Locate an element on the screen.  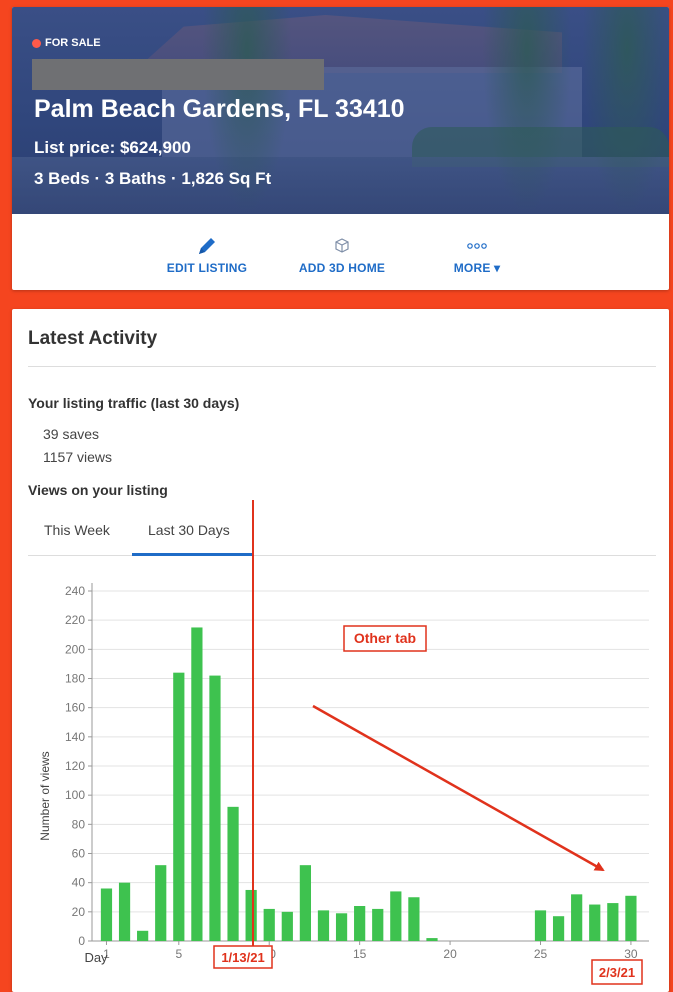
y-tick-label: 100 is located at coordinates (75, 795).